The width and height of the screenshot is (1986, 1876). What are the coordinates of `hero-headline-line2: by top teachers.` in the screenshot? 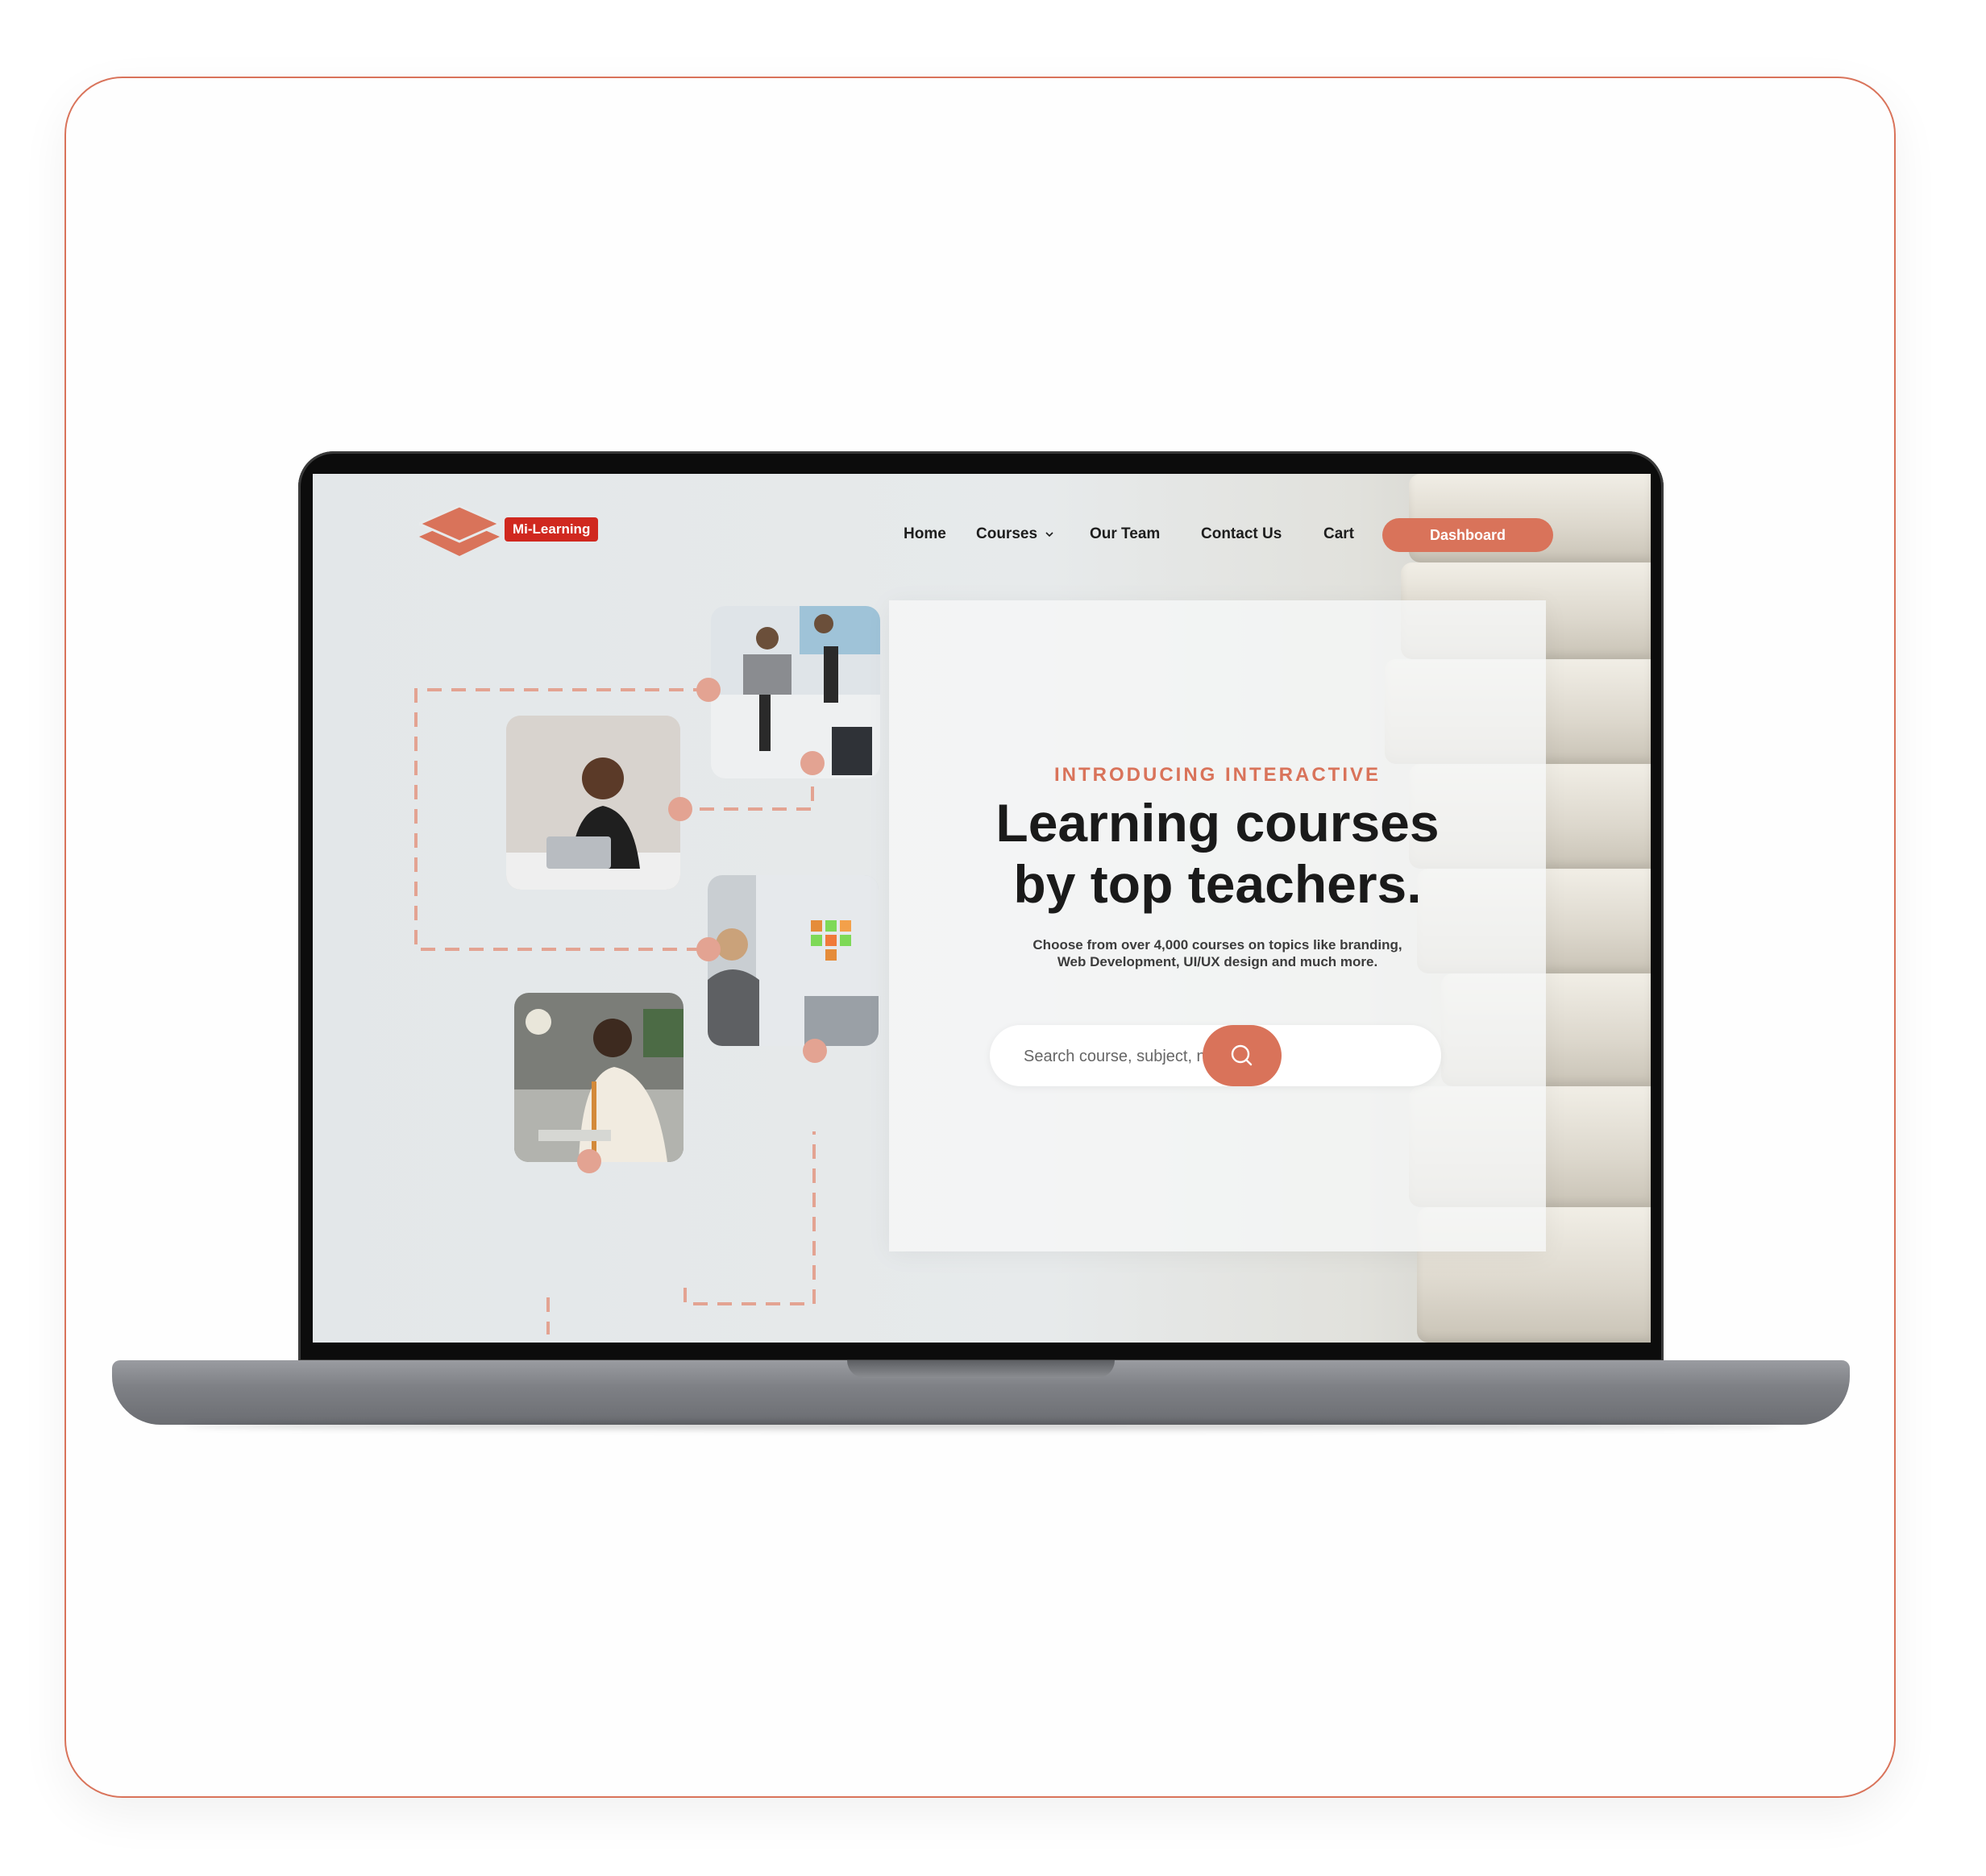 It's located at (1217, 884).